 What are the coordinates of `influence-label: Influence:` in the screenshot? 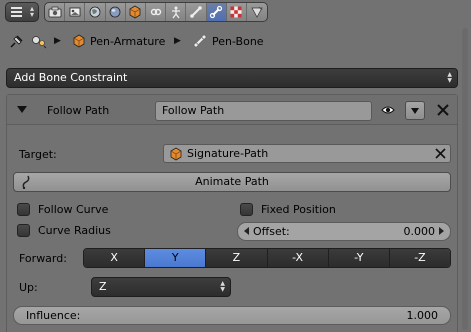 It's located at (53, 315).